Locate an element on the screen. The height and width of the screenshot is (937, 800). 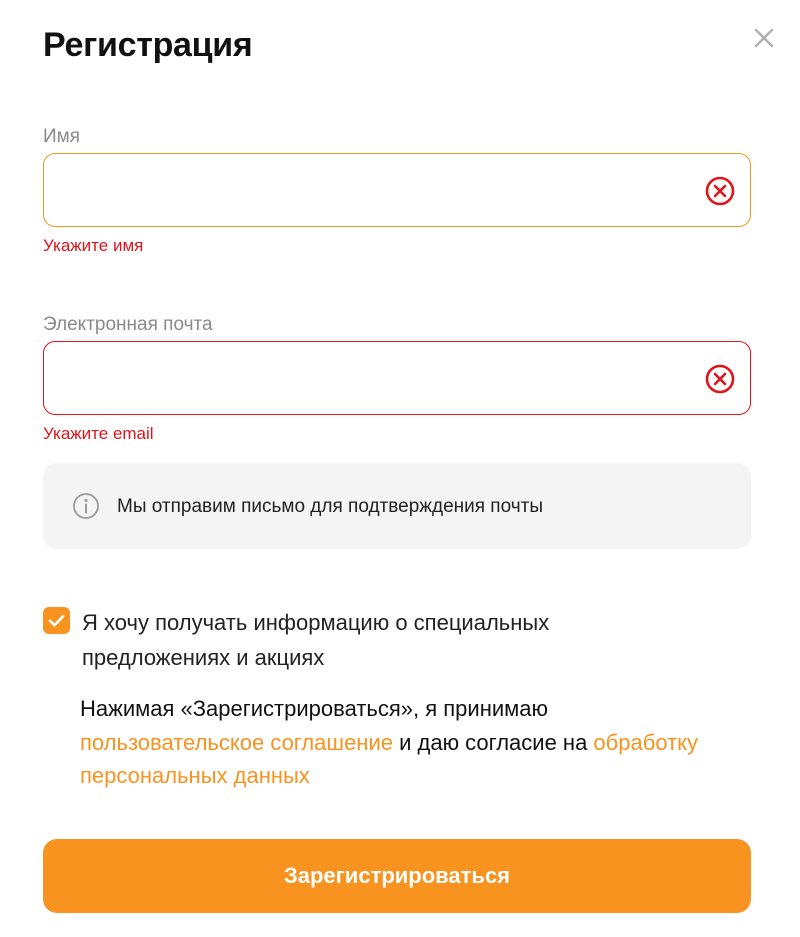
agreement-text-before: Нажимая «Зарегистрироваться», я принимаю is located at coordinates (314, 708).